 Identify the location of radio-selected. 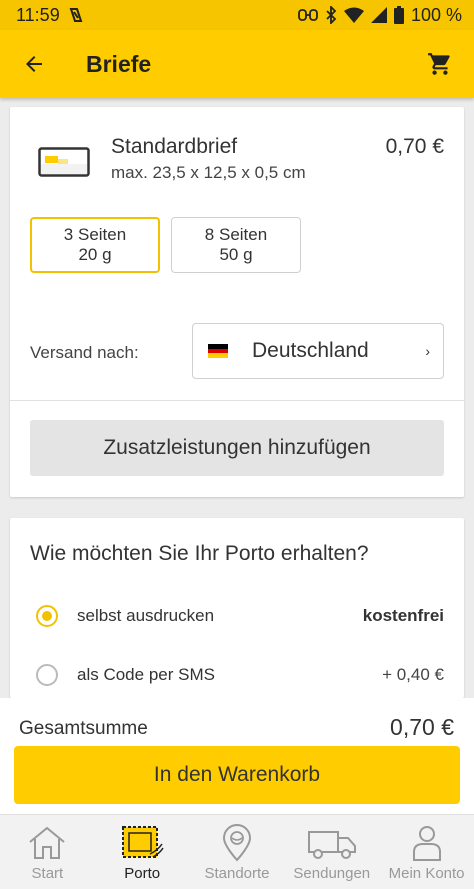
(47, 616).